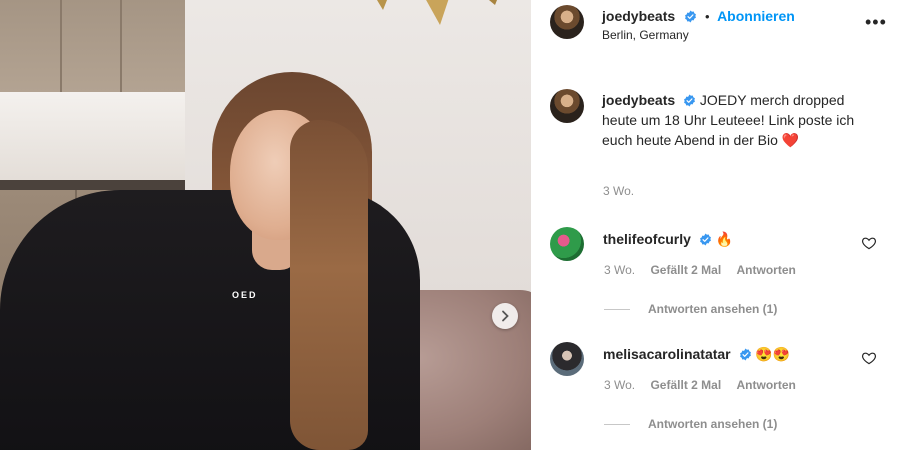 This screenshot has height=450, width=900. What do you see at coordinates (618, 191) in the screenshot?
I see `caption-timestamp: 3 Wo.` at bounding box center [618, 191].